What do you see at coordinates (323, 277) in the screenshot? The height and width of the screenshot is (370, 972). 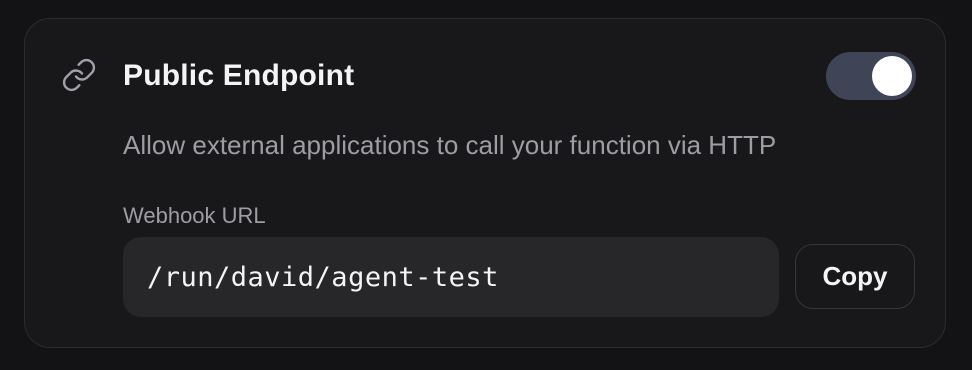 I see `webhook-url-value: /run/david/agent-test` at bounding box center [323, 277].